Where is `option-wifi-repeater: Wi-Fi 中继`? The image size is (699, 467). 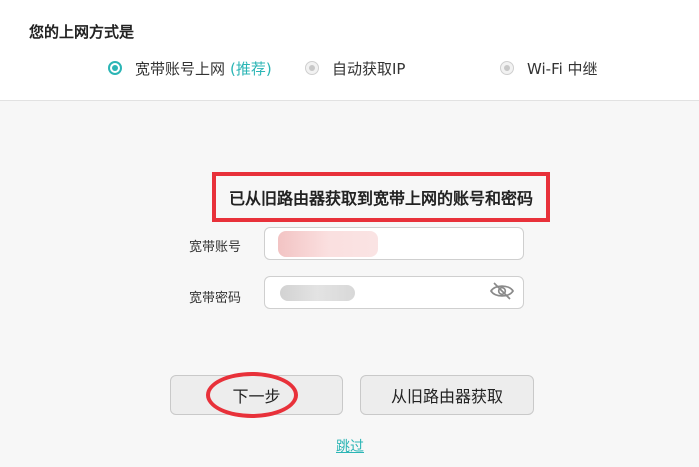
option-wifi-repeater: Wi-Fi 中继 is located at coordinates (549, 68).